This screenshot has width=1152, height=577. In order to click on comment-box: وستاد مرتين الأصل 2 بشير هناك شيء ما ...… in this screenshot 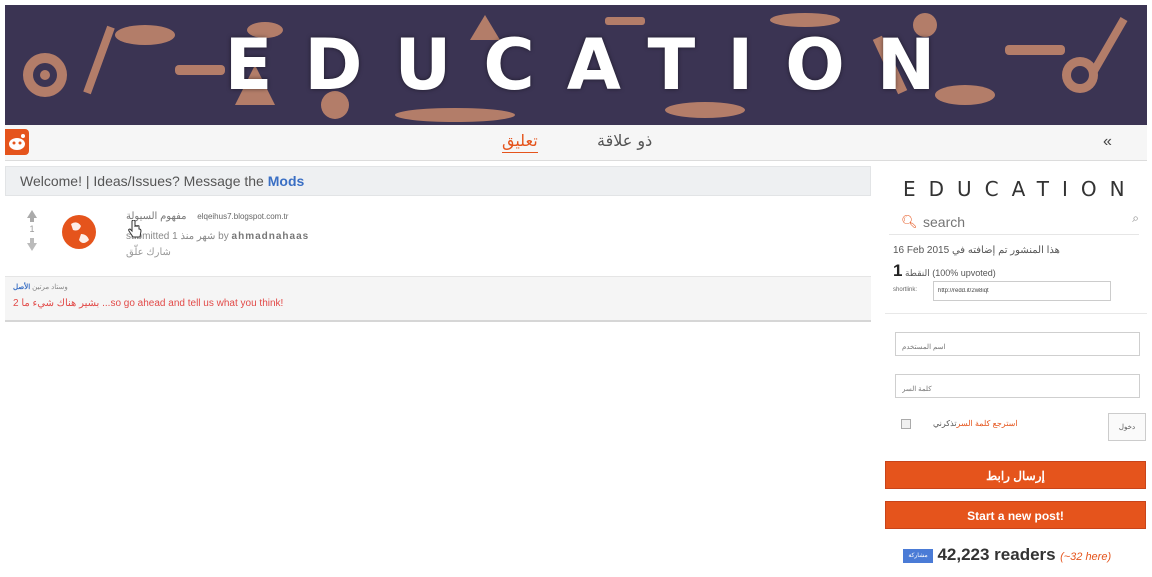, I will do `click(438, 299)`.